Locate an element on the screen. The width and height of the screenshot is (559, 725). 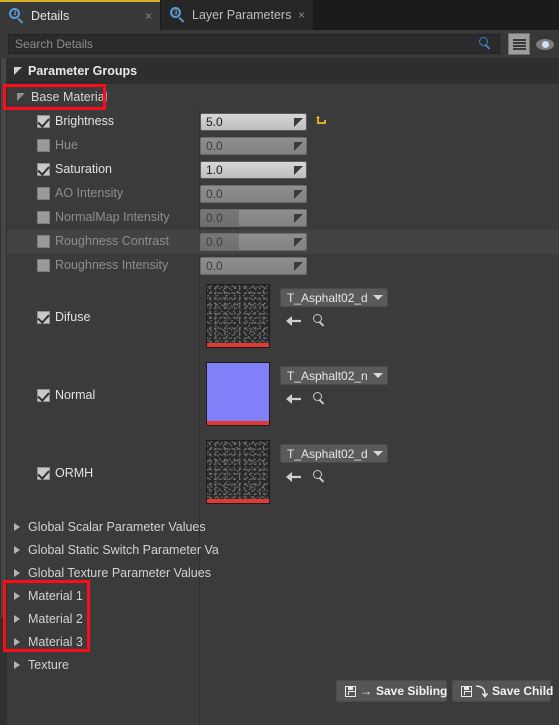
base-material-label: Base Material is located at coordinates (69, 97).